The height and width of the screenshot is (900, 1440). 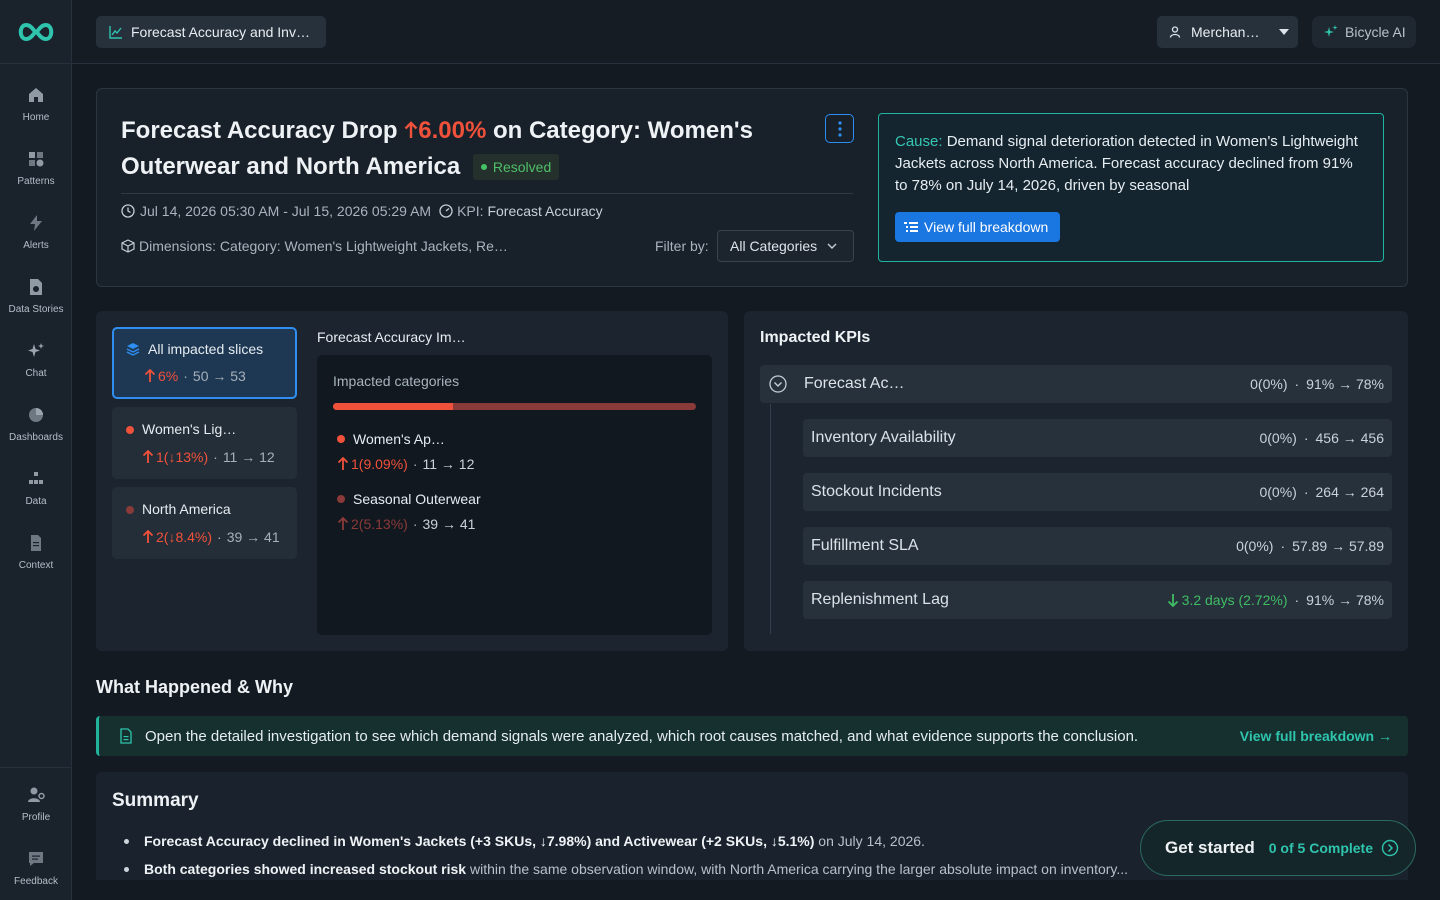 What do you see at coordinates (248, 457) in the screenshot?
I see `slice-range: 11 → 12` at bounding box center [248, 457].